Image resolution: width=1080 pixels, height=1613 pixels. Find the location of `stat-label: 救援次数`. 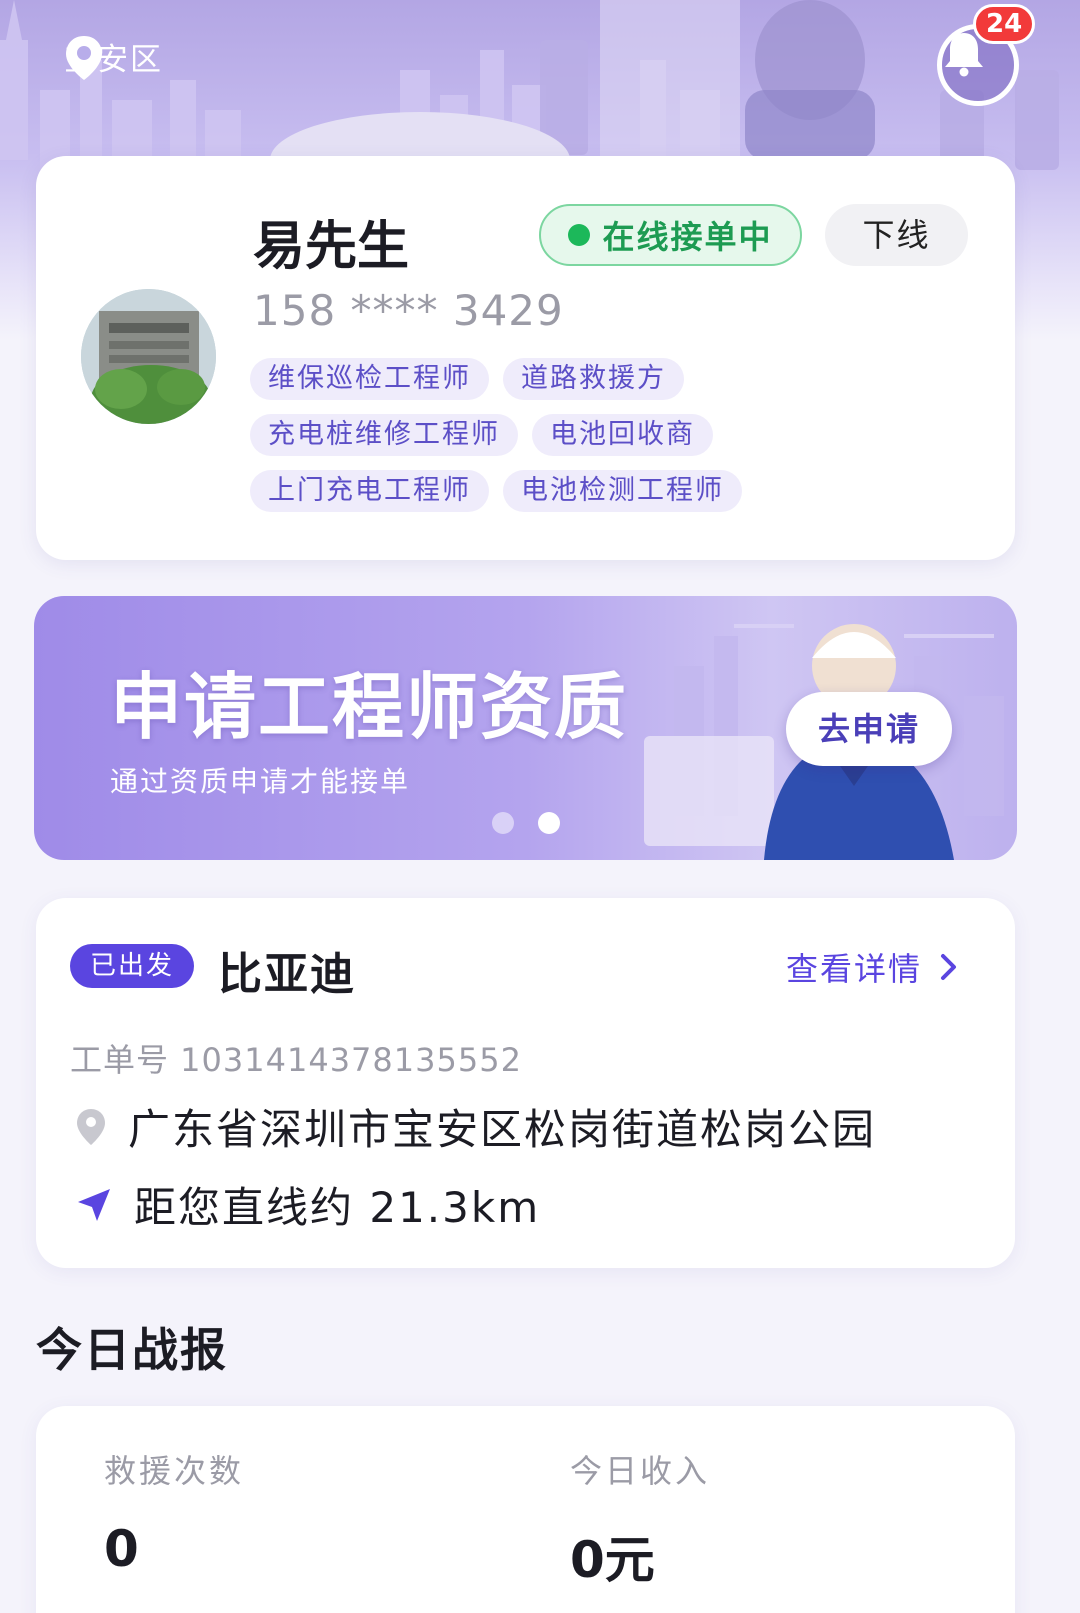

stat-label: 救援次数 is located at coordinates (174, 1471).